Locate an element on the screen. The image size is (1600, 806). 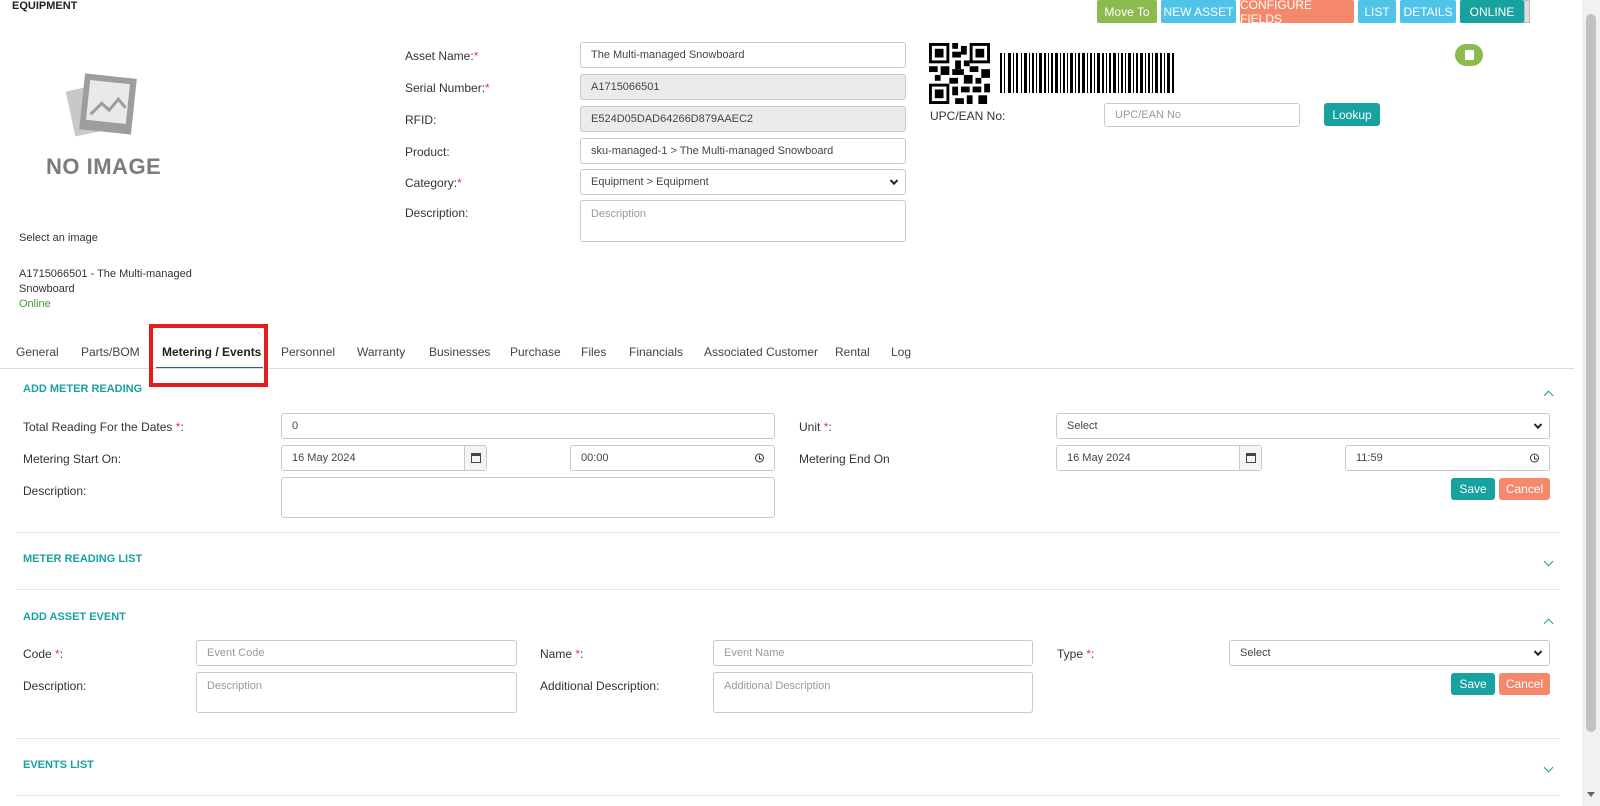
event-name-input: Event Name is located at coordinates (873, 653).